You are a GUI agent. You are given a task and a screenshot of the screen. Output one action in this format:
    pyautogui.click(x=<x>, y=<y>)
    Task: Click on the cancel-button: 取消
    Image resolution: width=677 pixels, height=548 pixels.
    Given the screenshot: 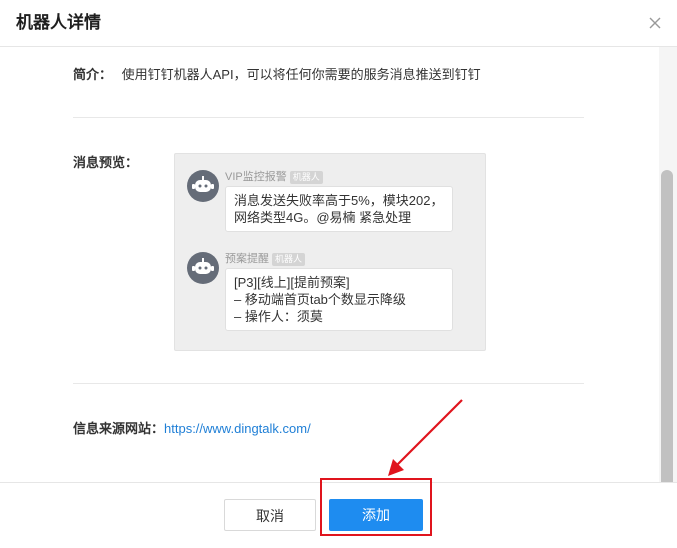 What is the action you would take?
    pyautogui.click(x=270, y=515)
    